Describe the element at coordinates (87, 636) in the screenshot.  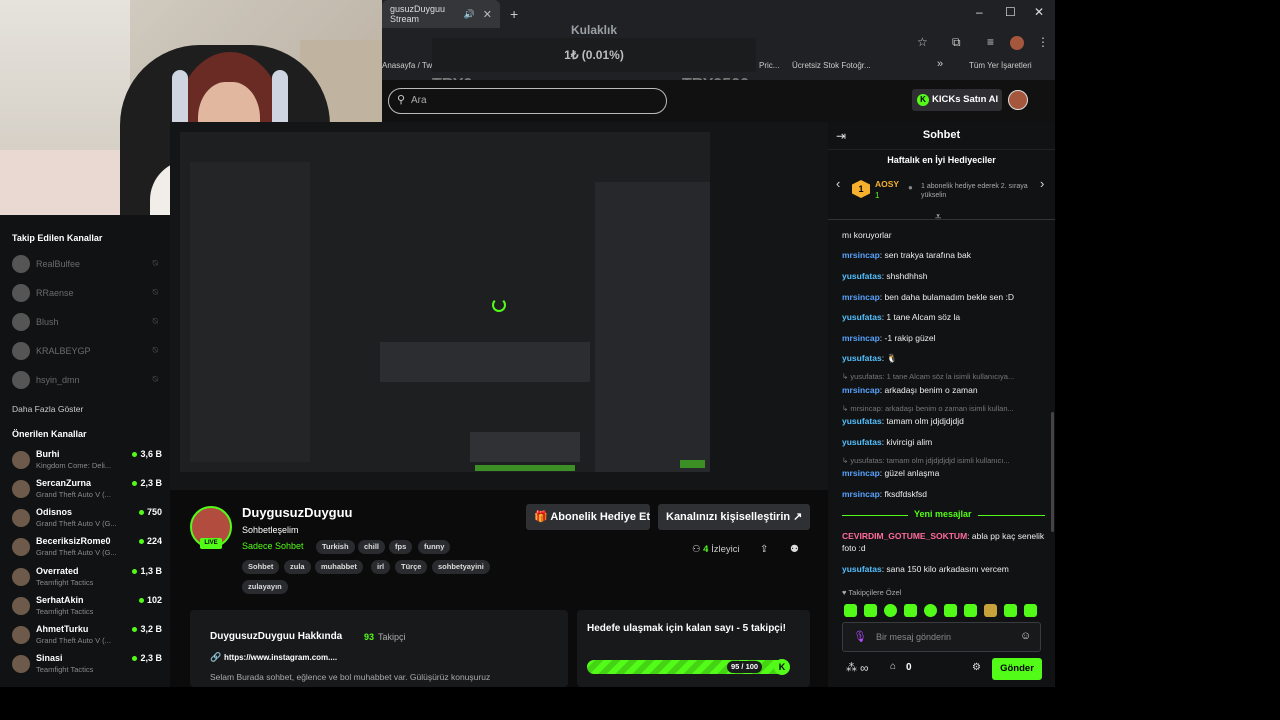
I see `recommended-channel: AhmetTurku Grand Theft Auto V (... 3,2 B` at that location.